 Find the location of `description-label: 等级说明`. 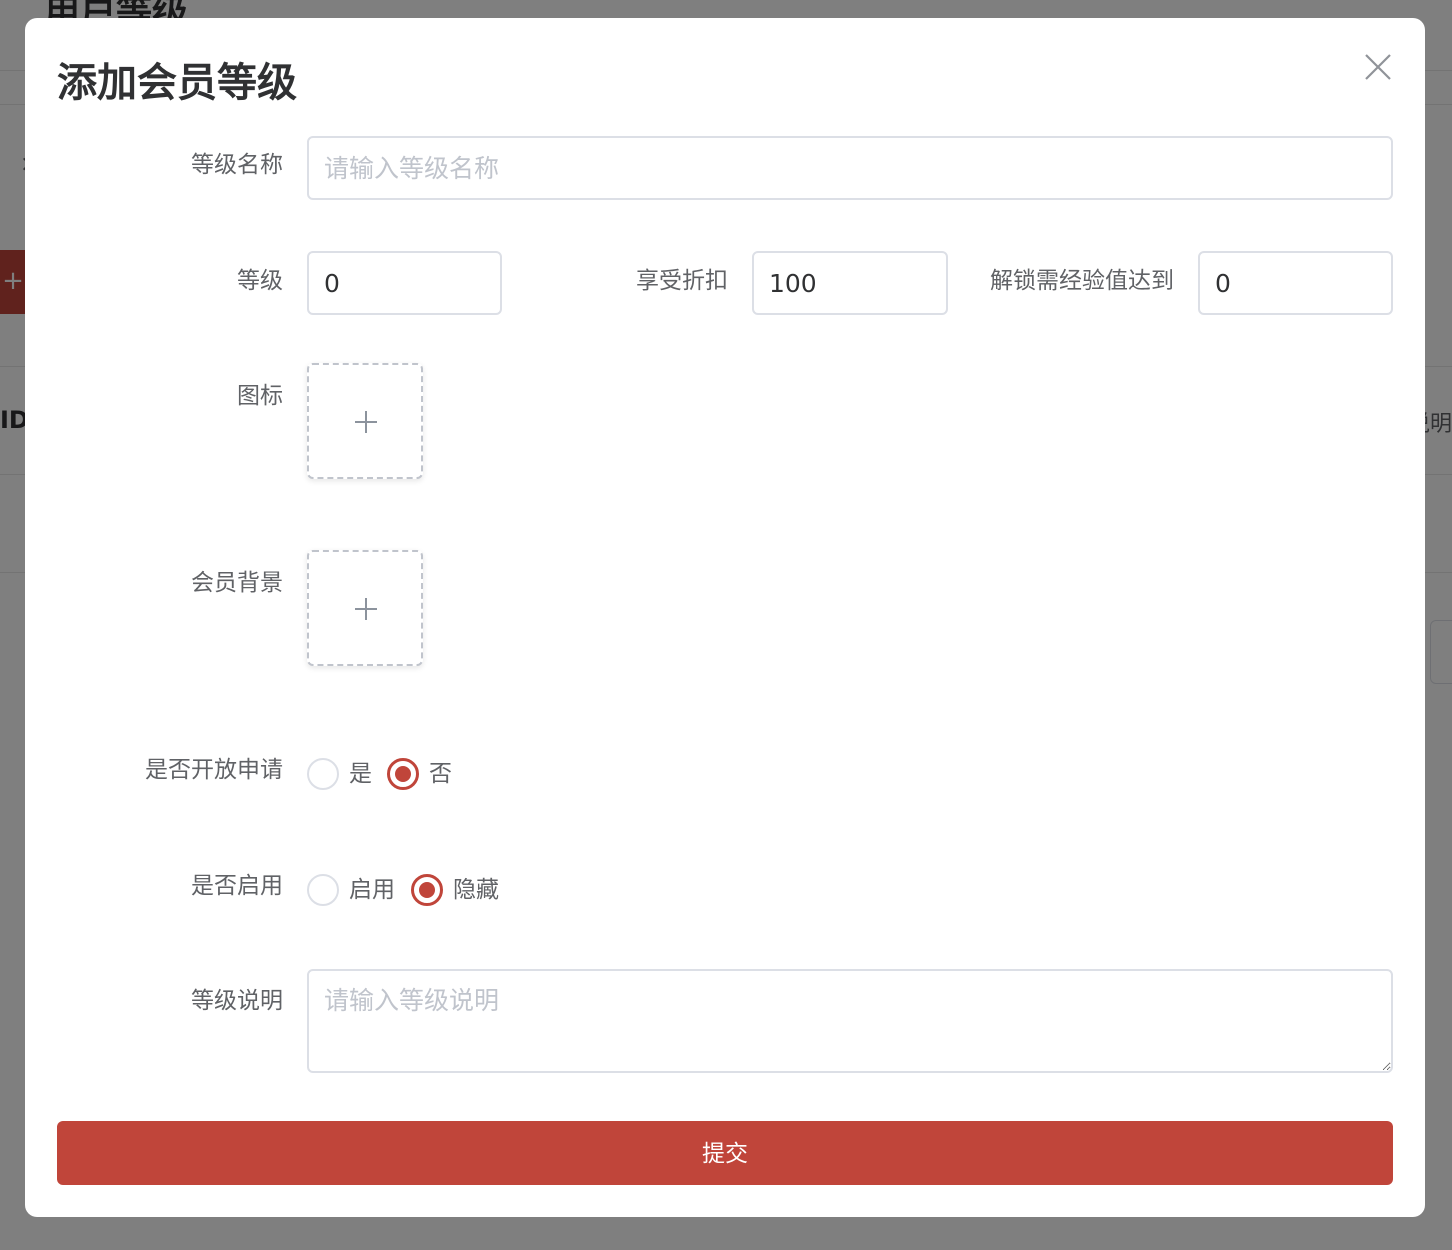

description-label: 等级说明 is located at coordinates (237, 1001).